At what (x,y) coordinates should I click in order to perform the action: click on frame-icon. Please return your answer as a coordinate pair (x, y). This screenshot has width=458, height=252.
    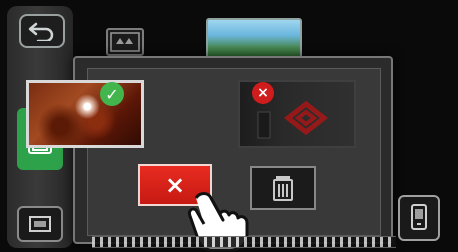
    Looking at the image, I should click on (40, 224).